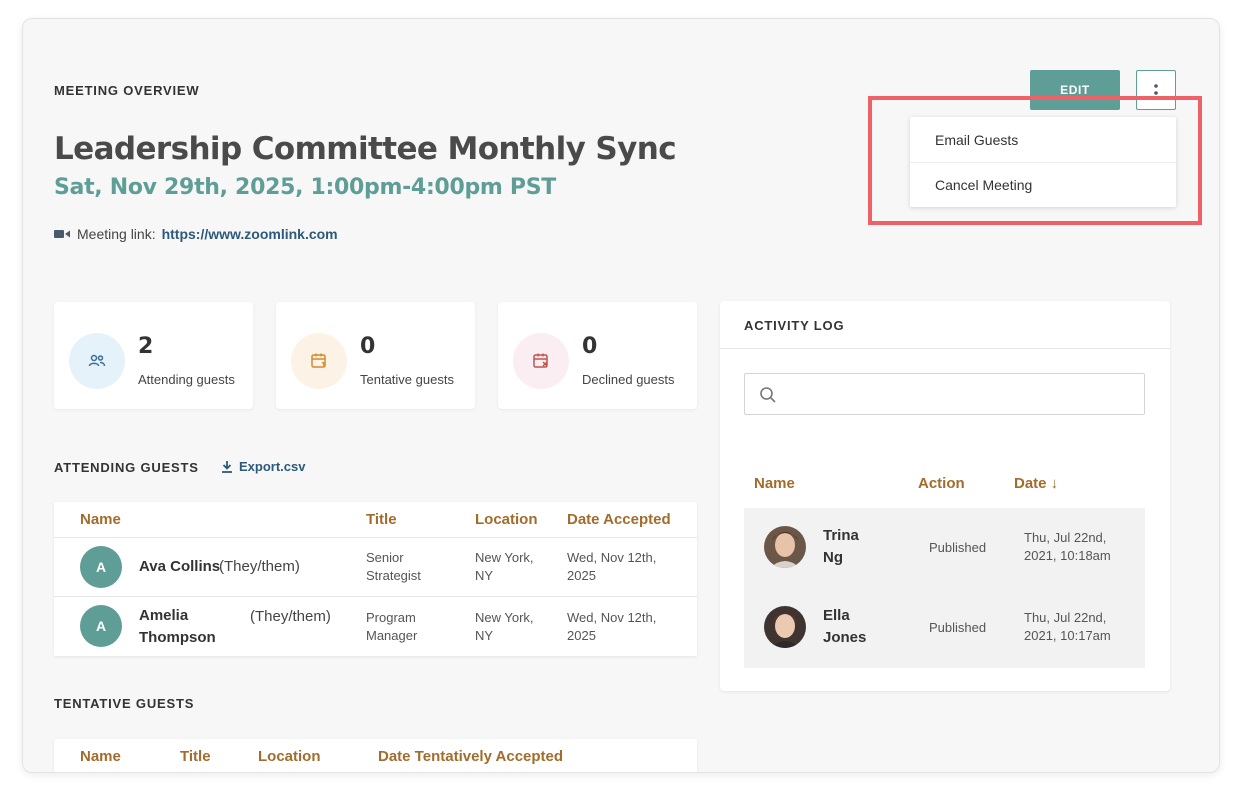 The image size is (1247, 805). What do you see at coordinates (177, 626) in the screenshot?
I see `guest-name: Amelia Thompson` at bounding box center [177, 626].